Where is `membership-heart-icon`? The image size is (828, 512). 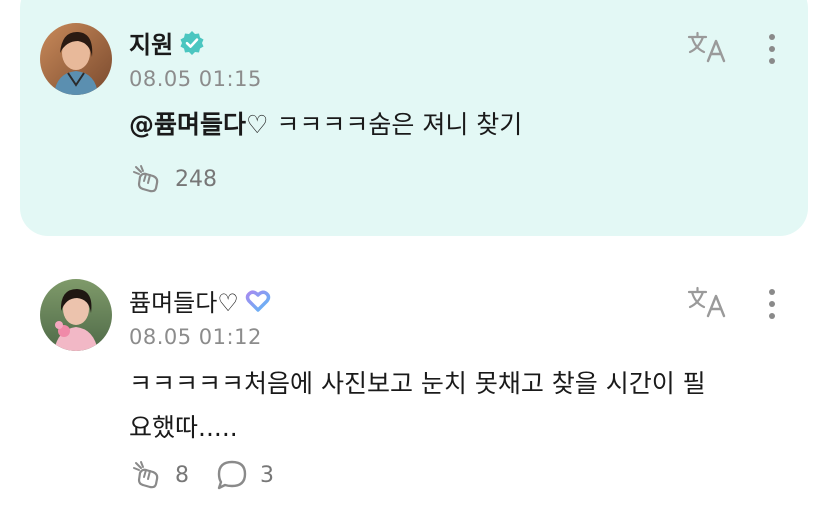 membership-heart-icon is located at coordinates (258, 301).